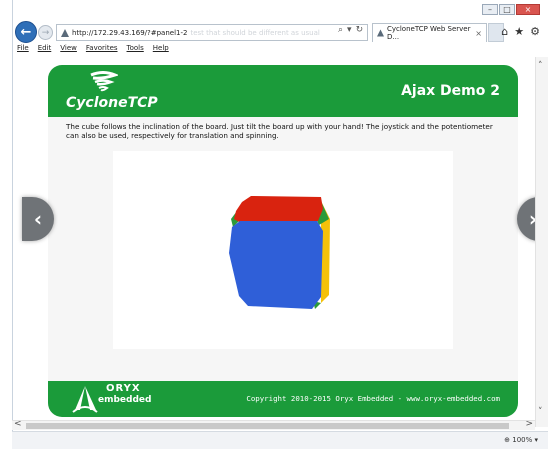 The image size is (548, 449). What do you see at coordinates (540, 412) in the screenshot?
I see `scroll-down-icon: ˅` at bounding box center [540, 412].